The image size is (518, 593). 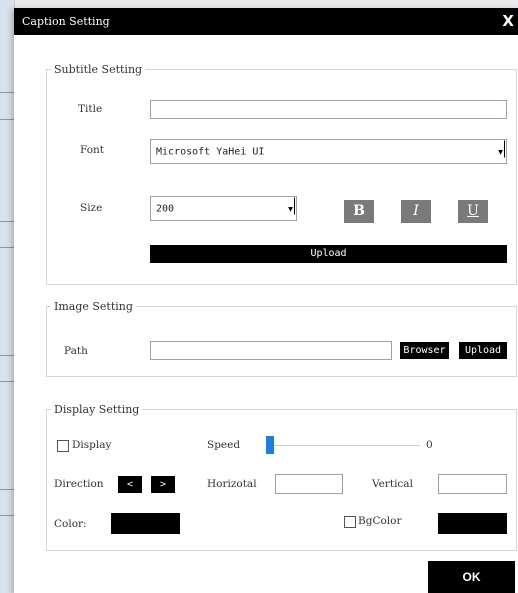 I want to click on size-label: Size, so click(x=91, y=208).